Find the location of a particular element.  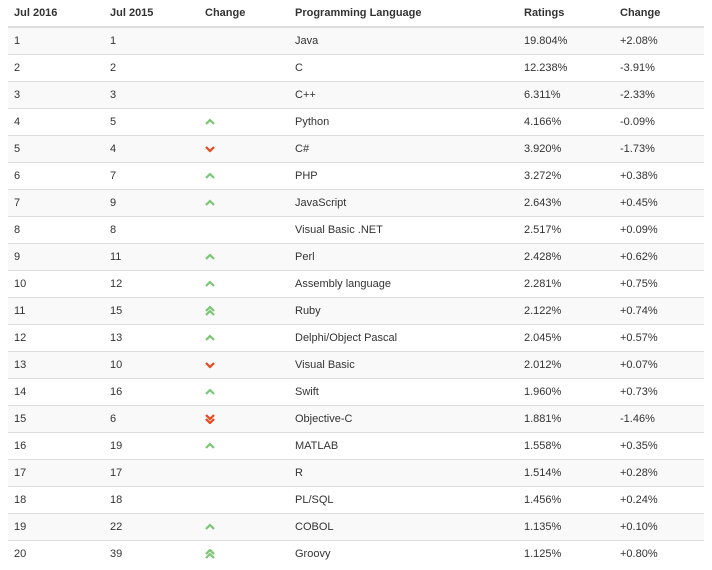

rank-2016: 7 is located at coordinates (56, 203).